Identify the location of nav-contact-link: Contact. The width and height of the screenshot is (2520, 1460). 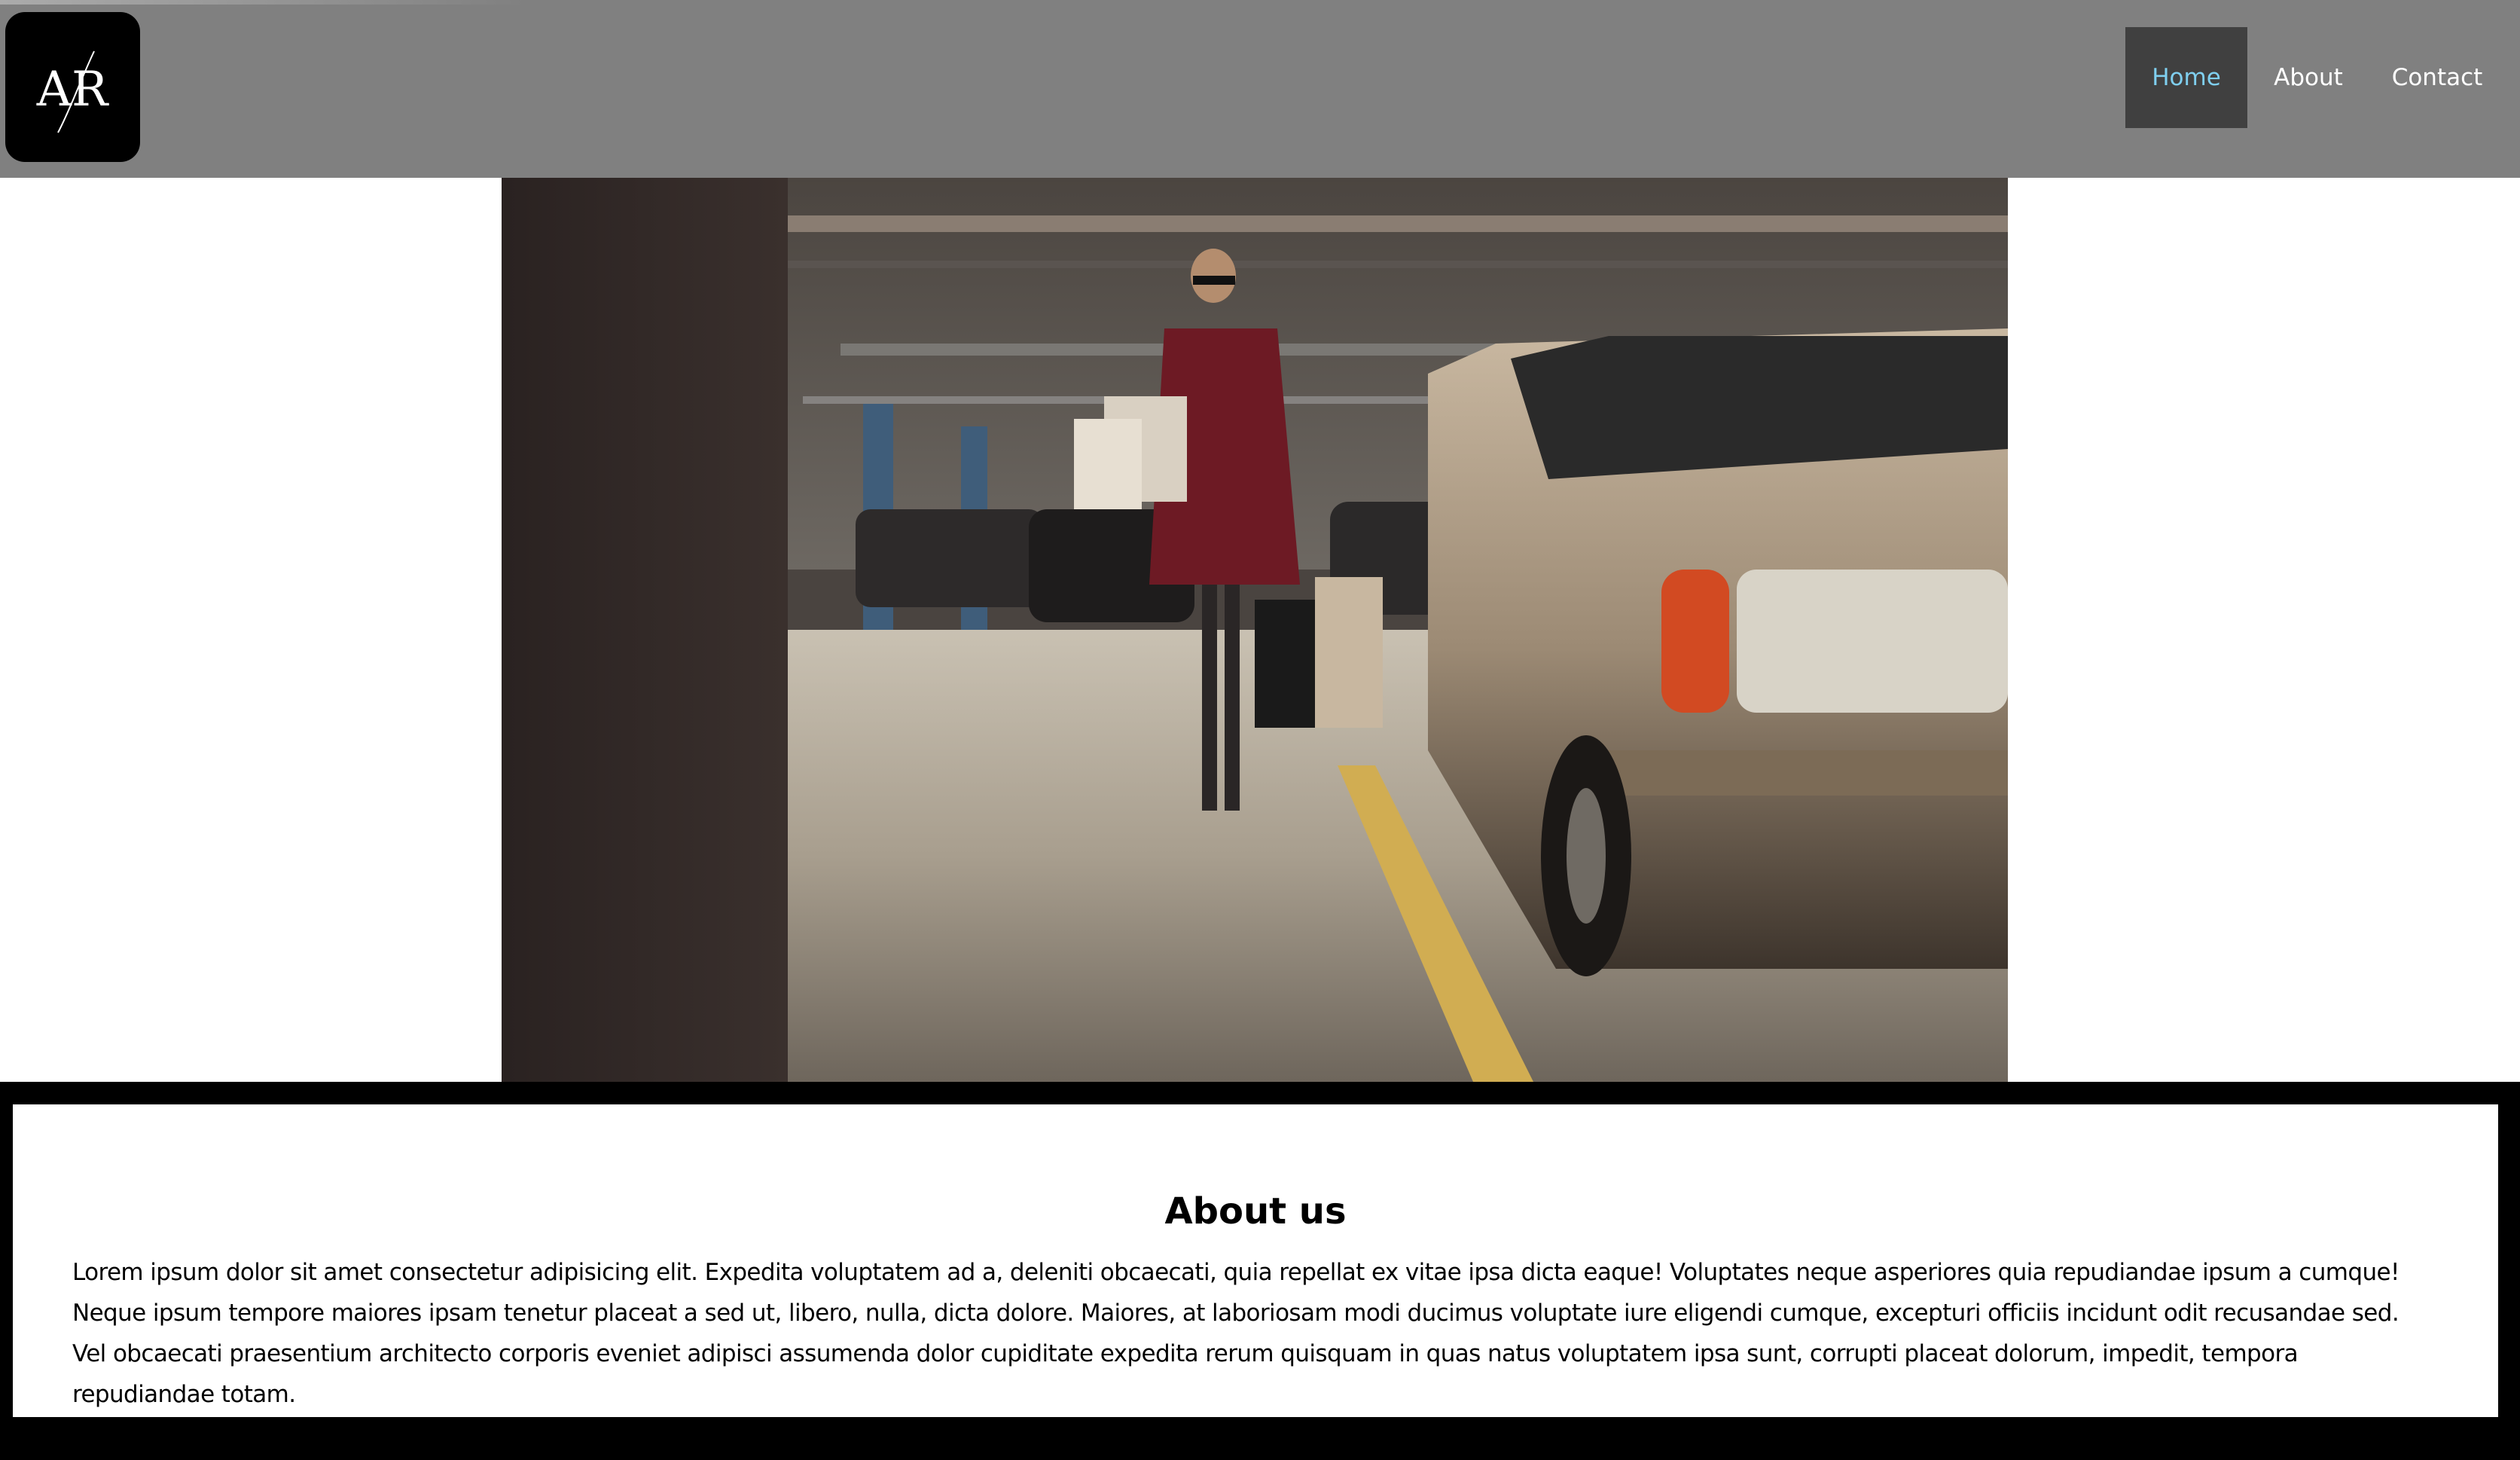
(2437, 77).